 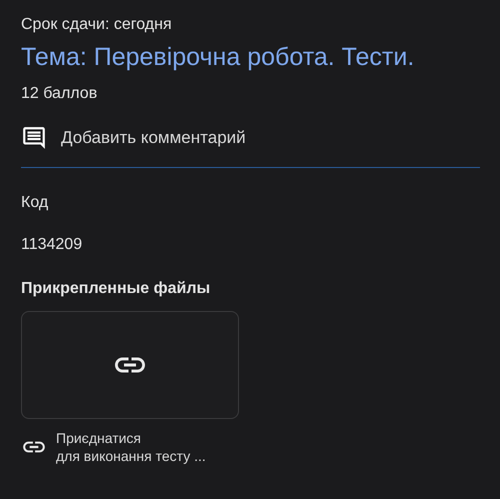 What do you see at coordinates (131, 438) in the screenshot?
I see `attachment-title: Приєднатися` at bounding box center [131, 438].